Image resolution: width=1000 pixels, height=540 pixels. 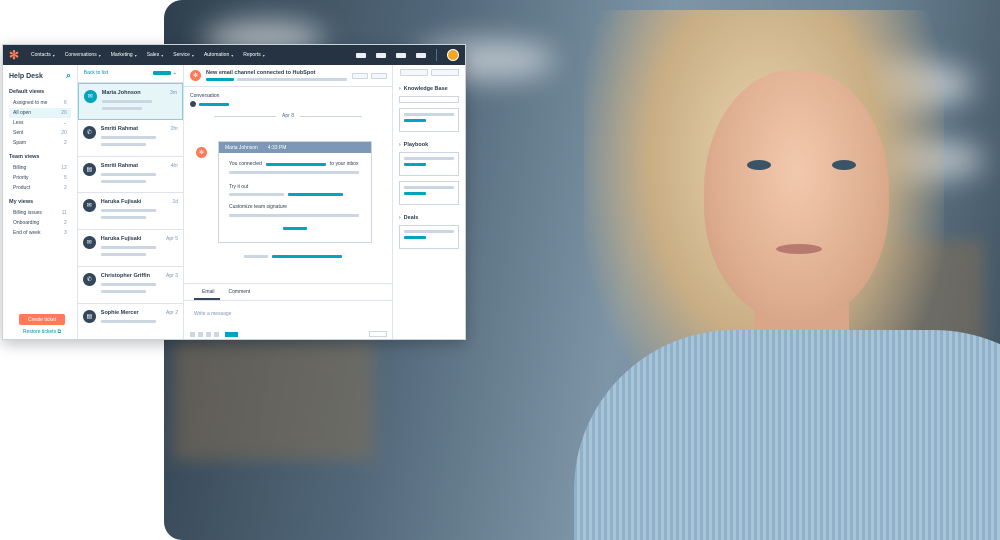 What do you see at coordinates (59, 332) in the screenshot?
I see `external-link-icon: ⧉` at bounding box center [59, 332].